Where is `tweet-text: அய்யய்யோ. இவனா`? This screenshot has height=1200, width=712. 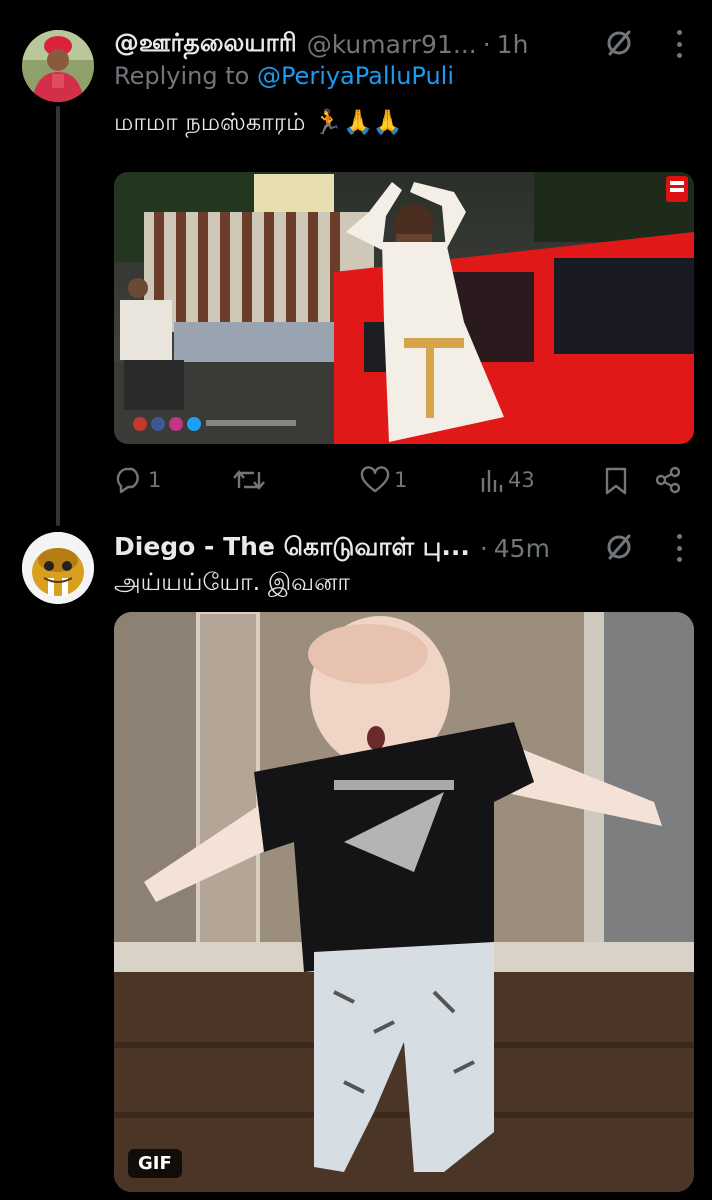 tweet-text: அய்யய்யோ. இவனா is located at coordinates (232, 582).